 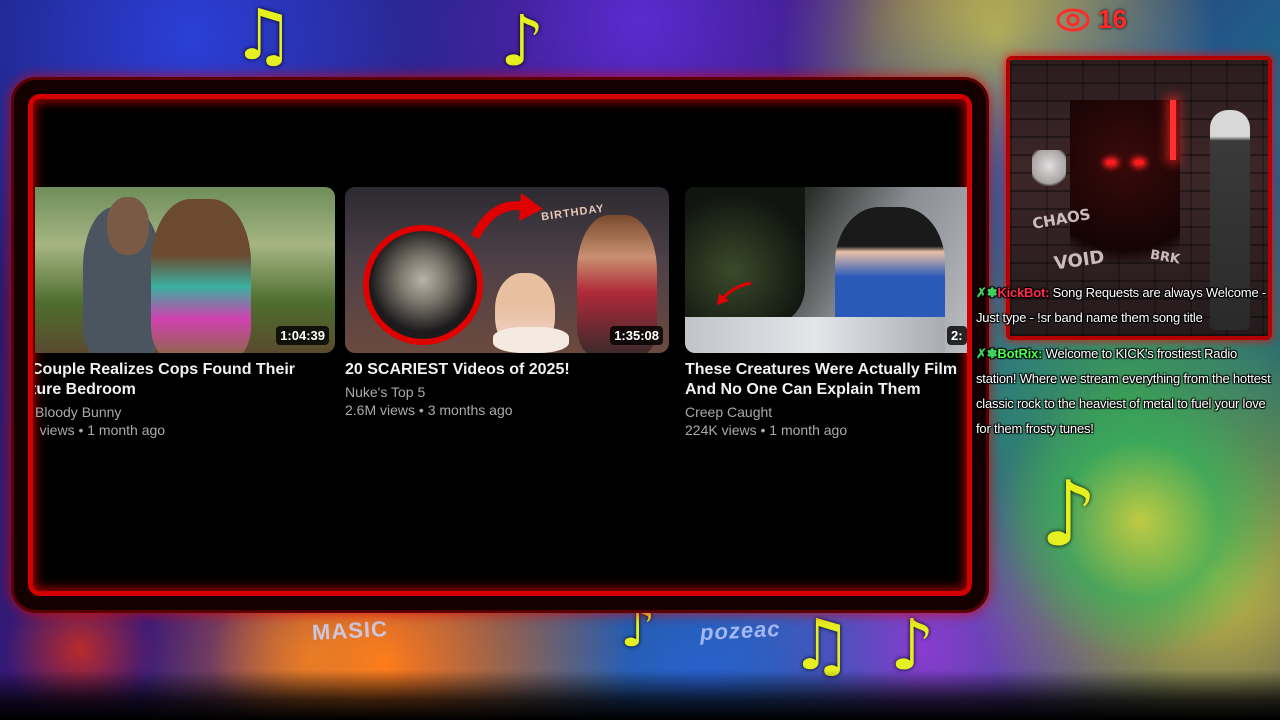 What do you see at coordinates (350, 630) in the screenshot?
I see `graffiti-word: MASIC` at bounding box center [350, 630].